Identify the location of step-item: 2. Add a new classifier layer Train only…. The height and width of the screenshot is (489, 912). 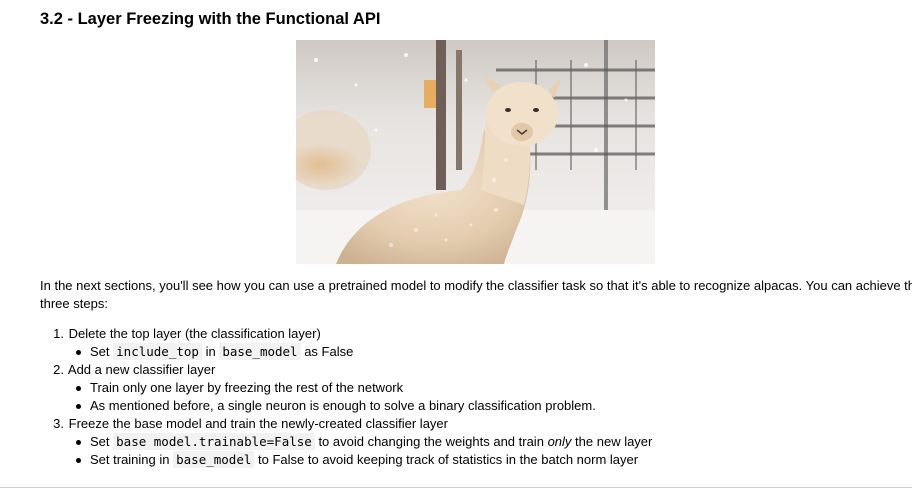
(346, 388).